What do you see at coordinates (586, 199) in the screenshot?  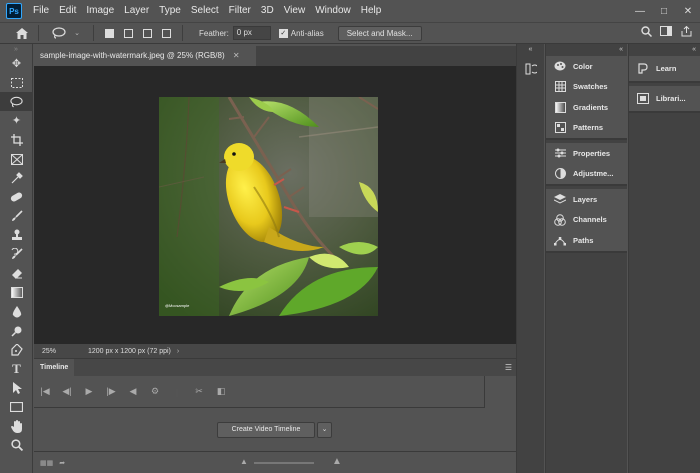 I see `panel-layers: Layers` at bounding box center [586, 199].